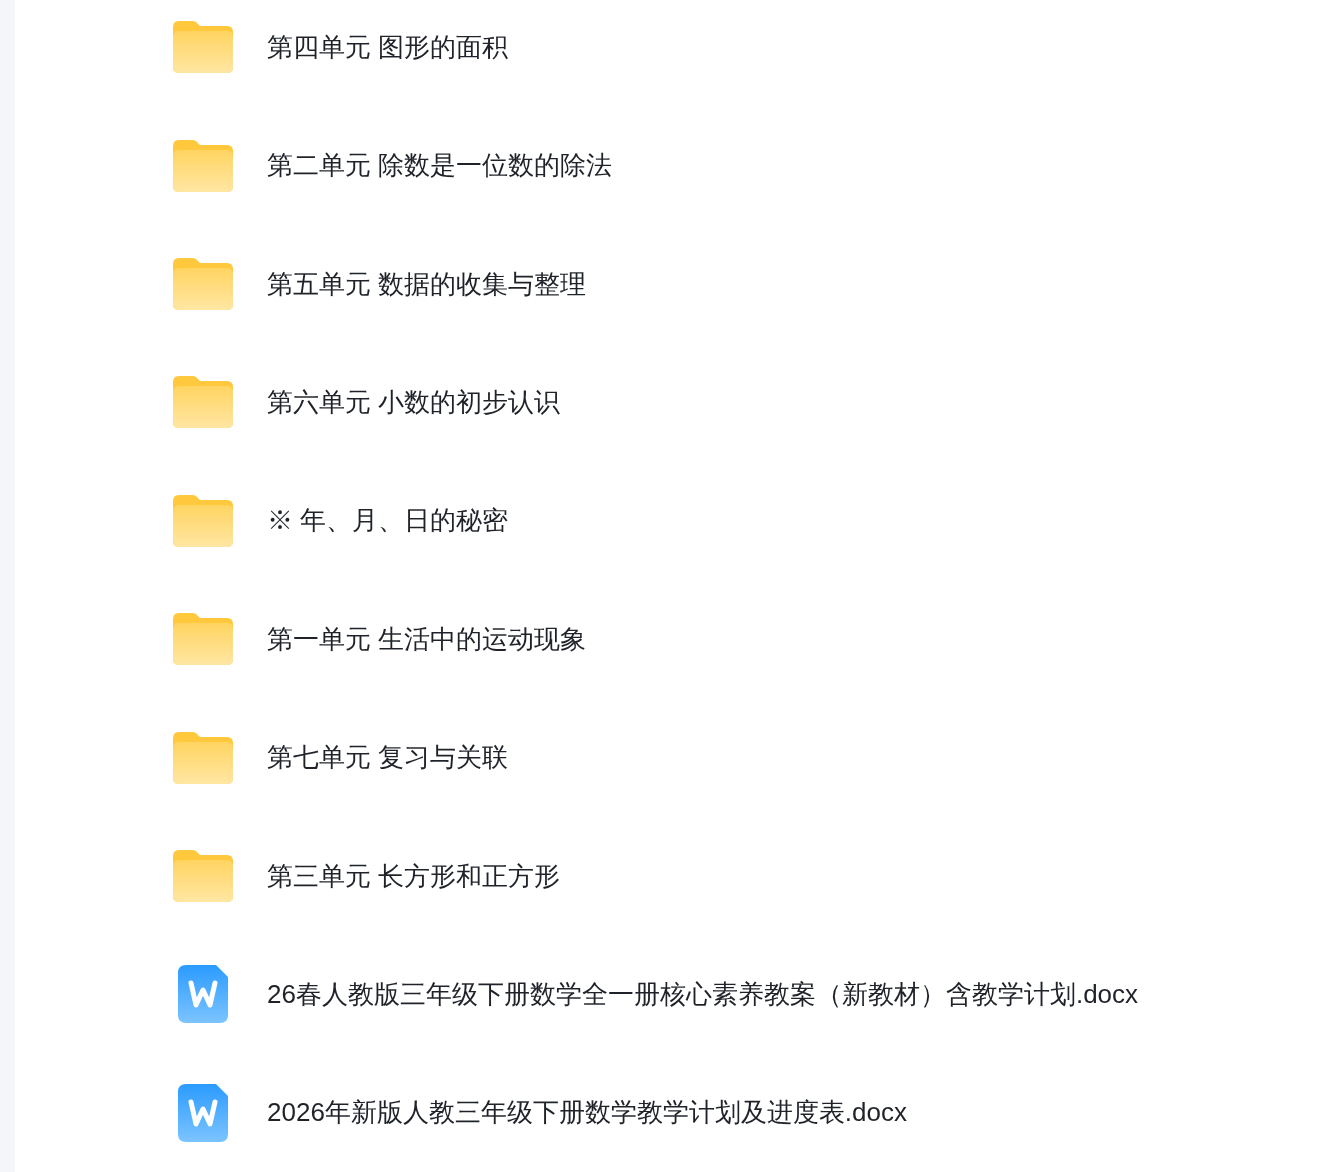 This screenshot has width=1325, height=1172. What do you see at coordinates (388, 758) in the screenshot?
I see `file-name: 第七单元 复习与关联` at bounding box center [388, 758].